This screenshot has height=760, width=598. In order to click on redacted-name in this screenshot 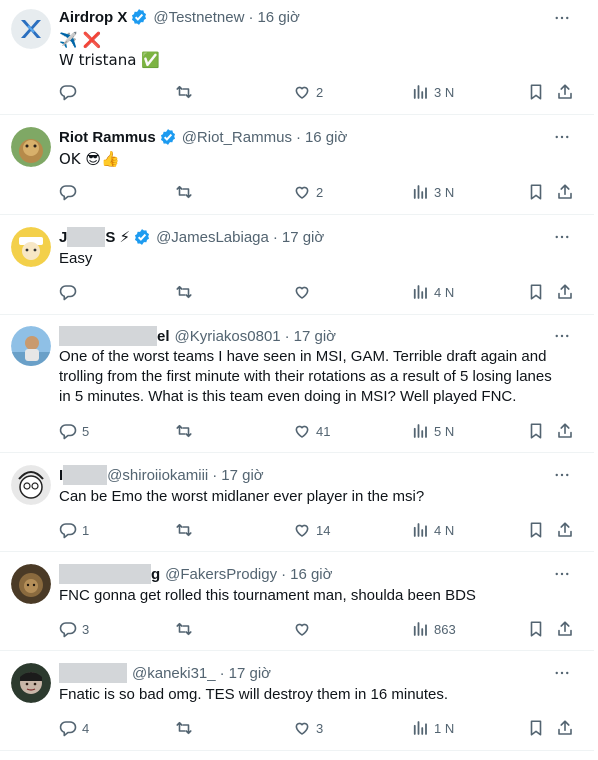, I will do `click(93, 673)`.